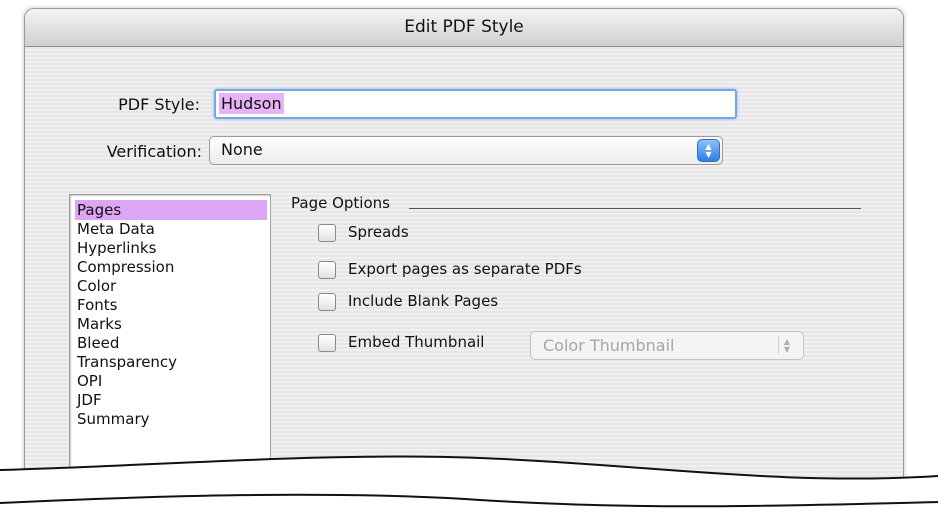 The height and width of the screenshot is (529, 938). I want to click on separate-pdfs-label: Export pages as separate PDFs, so click(465, 269).